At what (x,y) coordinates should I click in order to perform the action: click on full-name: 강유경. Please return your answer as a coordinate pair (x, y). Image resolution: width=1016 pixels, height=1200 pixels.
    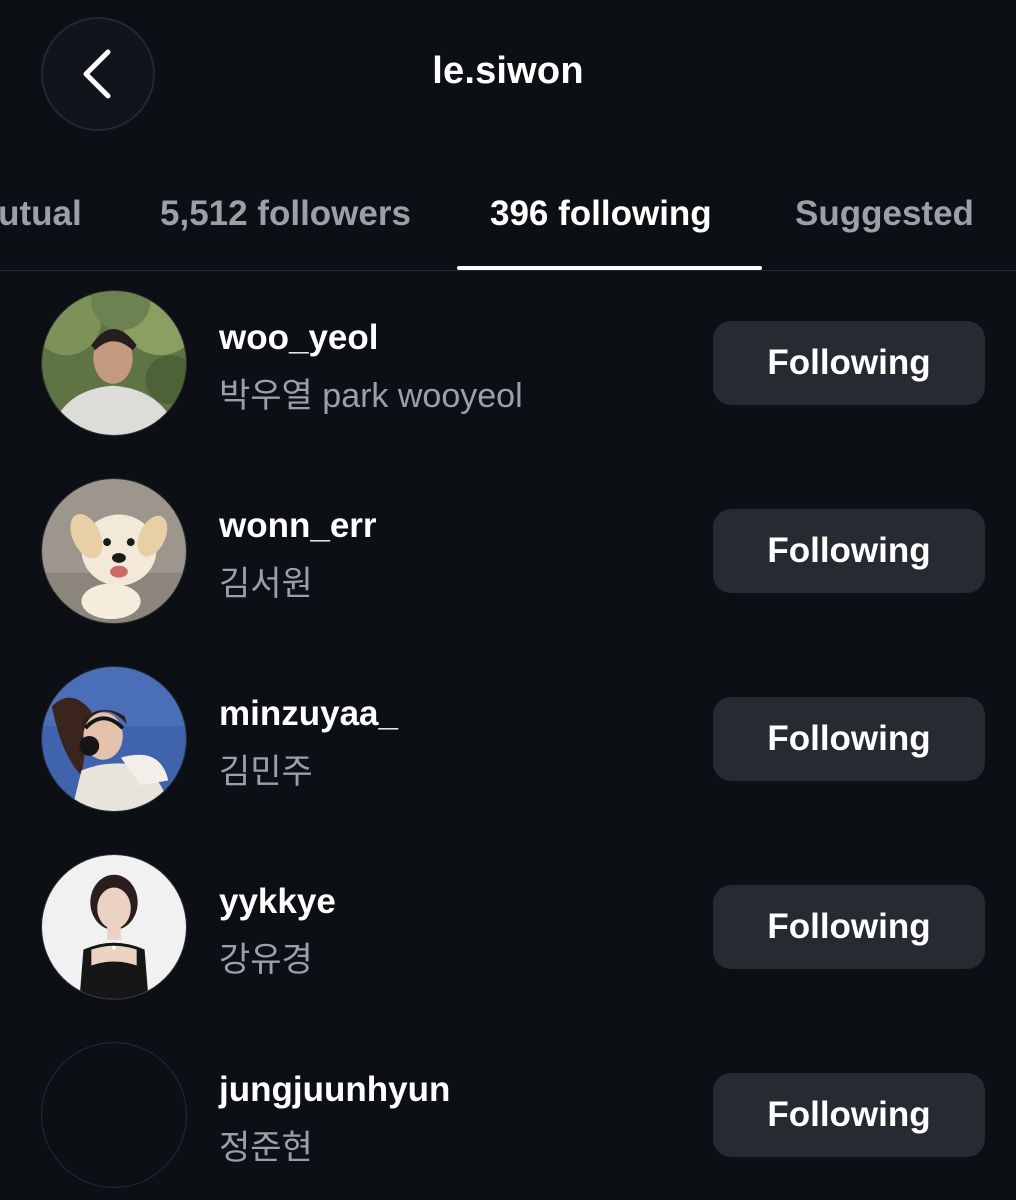
    Looking at the image, I should click on (266, 960).